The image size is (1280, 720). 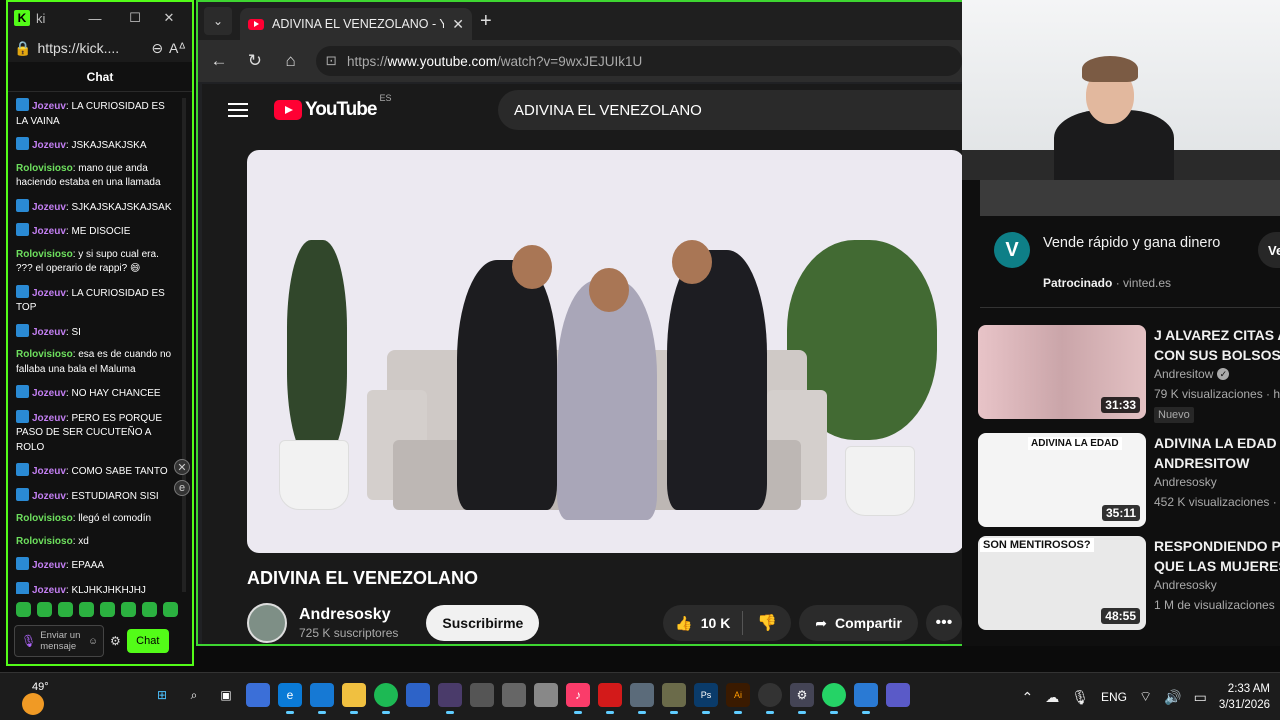 What do you see at coordinates (738, 698) in the screenshot?
I see `illustrator-icon: Ai` at bounding box center [738, 698].